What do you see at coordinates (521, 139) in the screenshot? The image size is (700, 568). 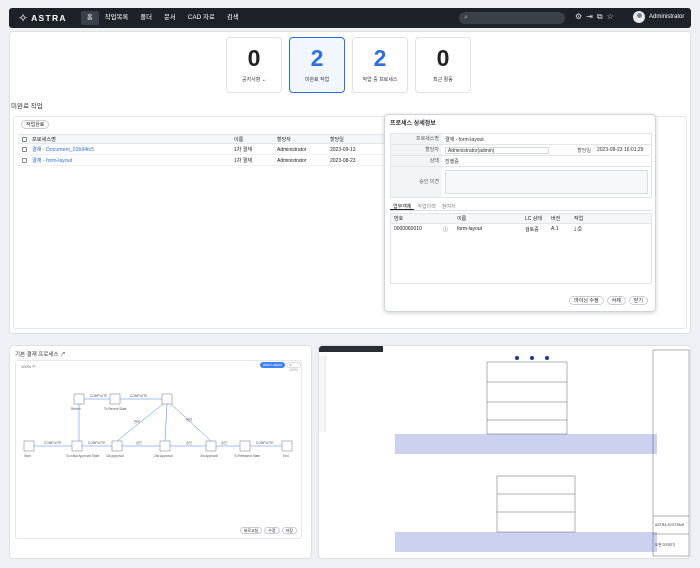 I see `process-name-row: 프로세스명 결재 - form-layout` at bounding box center [521, 139].